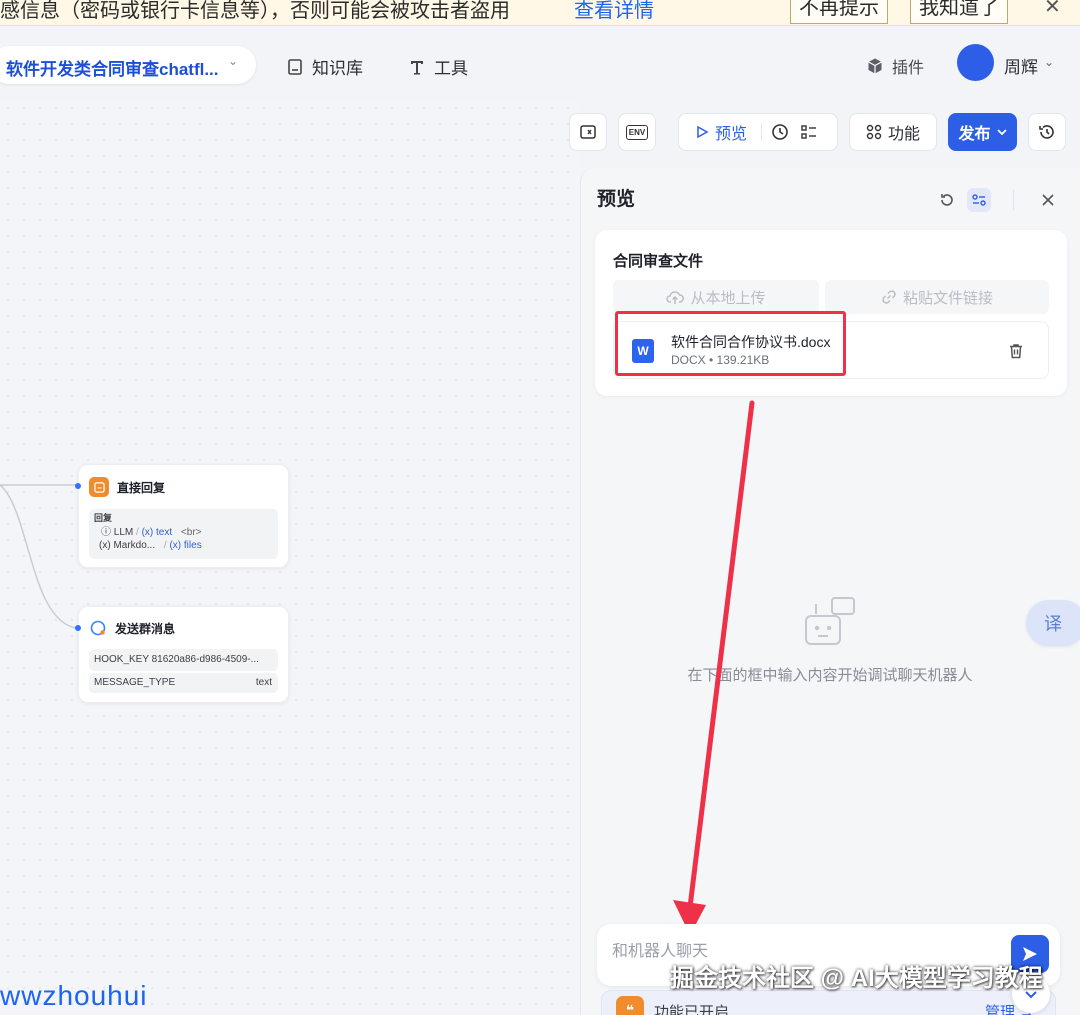 Image resolution: width=1080 pixels, height=1015 pixels. I want to click on dont-show-again-button: 不再提示, so click(839, 12).